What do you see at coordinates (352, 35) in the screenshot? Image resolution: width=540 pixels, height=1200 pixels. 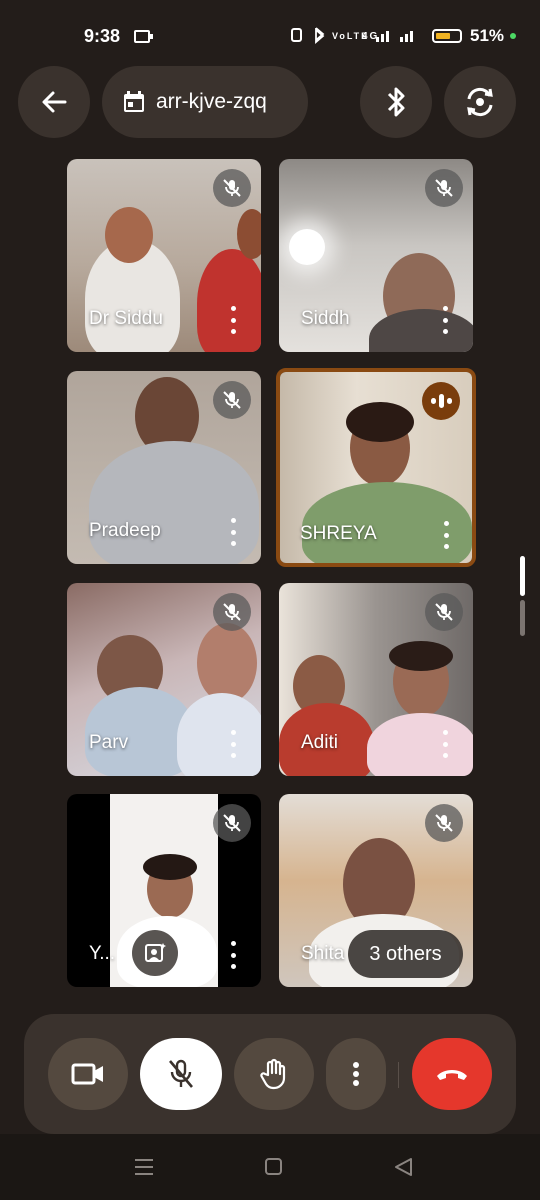 I see `network-status-icon: VoLTE 4G` at bounding box center [352, 35].